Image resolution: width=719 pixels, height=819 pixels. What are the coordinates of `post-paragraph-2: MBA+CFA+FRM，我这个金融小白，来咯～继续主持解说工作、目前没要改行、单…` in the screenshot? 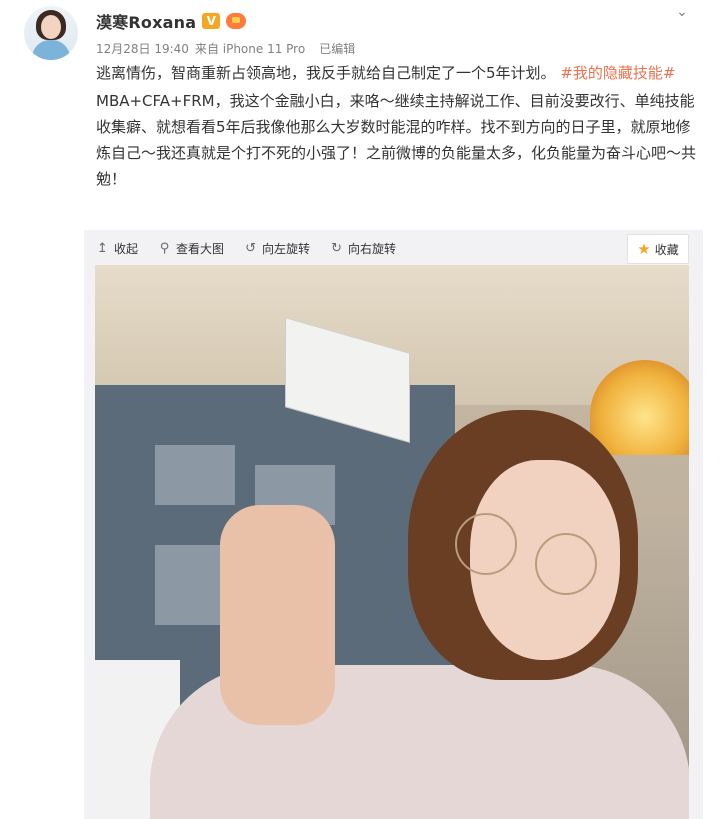 It's located at (396, 140).